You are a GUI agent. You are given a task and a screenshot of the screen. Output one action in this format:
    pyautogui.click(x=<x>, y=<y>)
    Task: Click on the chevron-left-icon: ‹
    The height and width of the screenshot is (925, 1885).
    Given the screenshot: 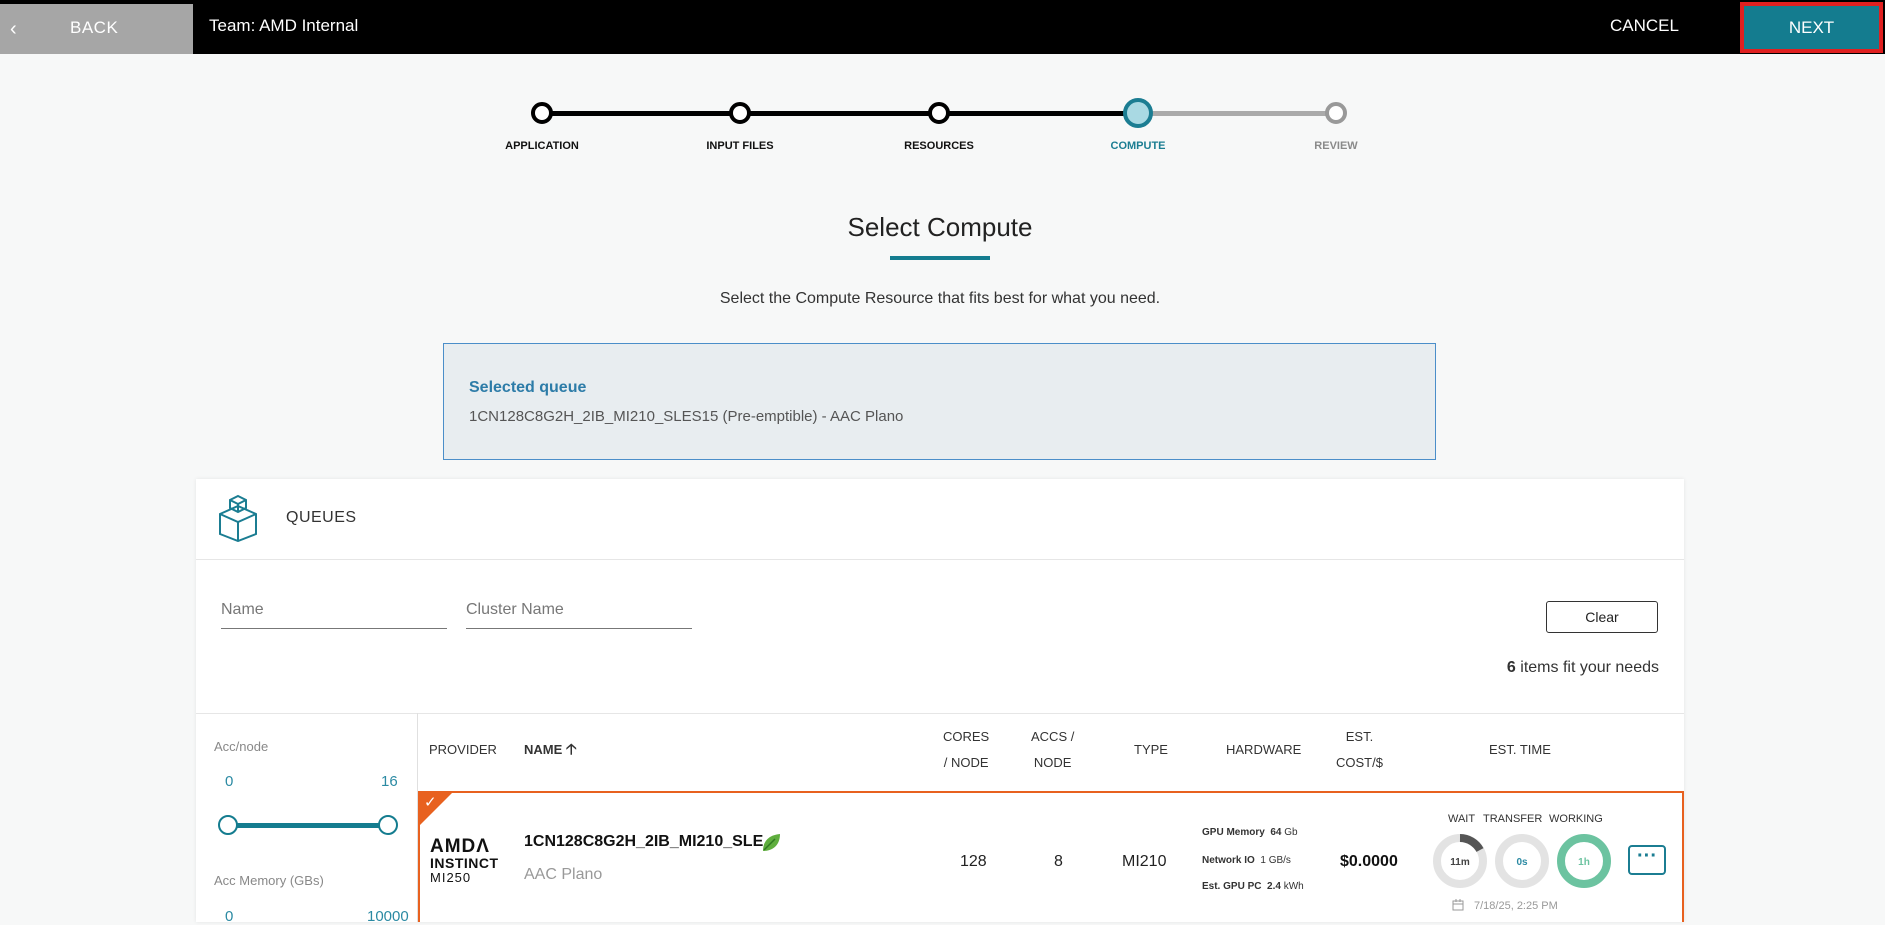 What is the action you would take?
    pyautogui.click(x=13, y=29)
    